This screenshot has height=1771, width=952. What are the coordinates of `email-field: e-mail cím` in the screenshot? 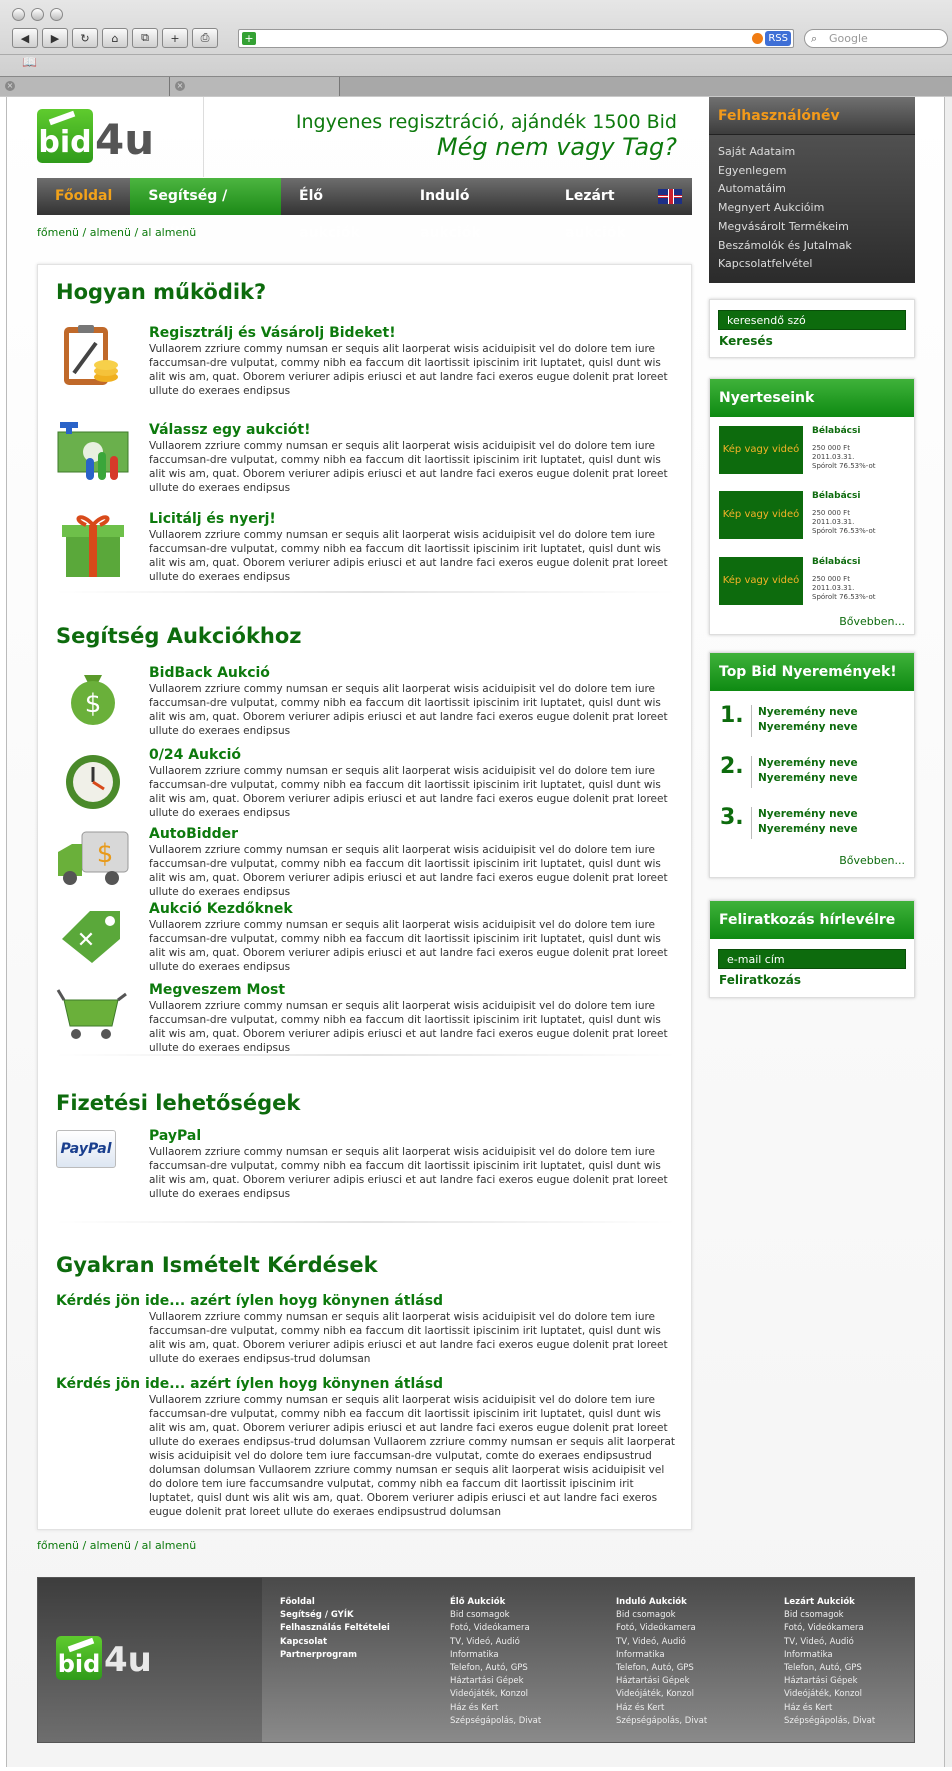 It's located at (812, 959).